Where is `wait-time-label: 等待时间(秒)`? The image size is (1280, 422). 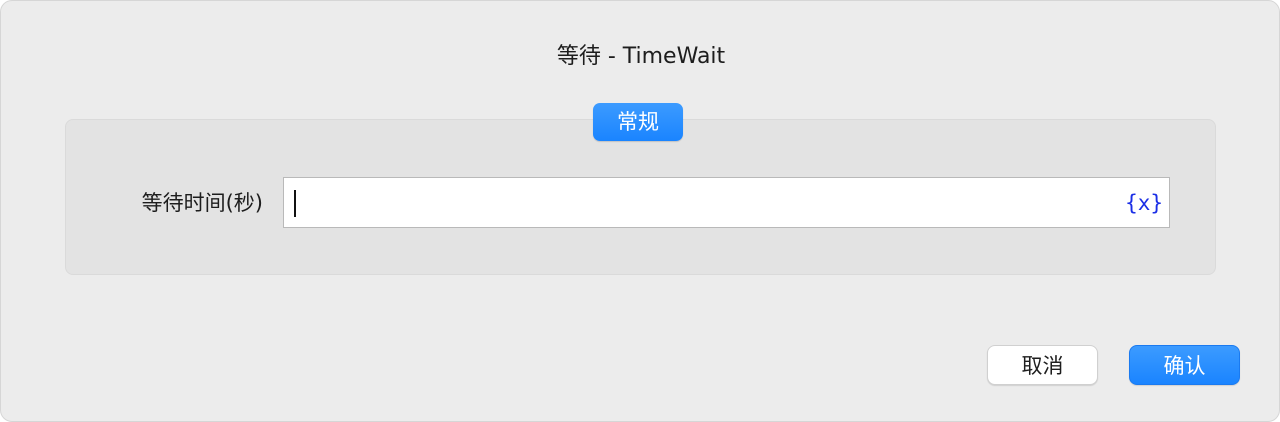 wait-time-label: 等待时间(秒) is located at coordinates (202, 203).